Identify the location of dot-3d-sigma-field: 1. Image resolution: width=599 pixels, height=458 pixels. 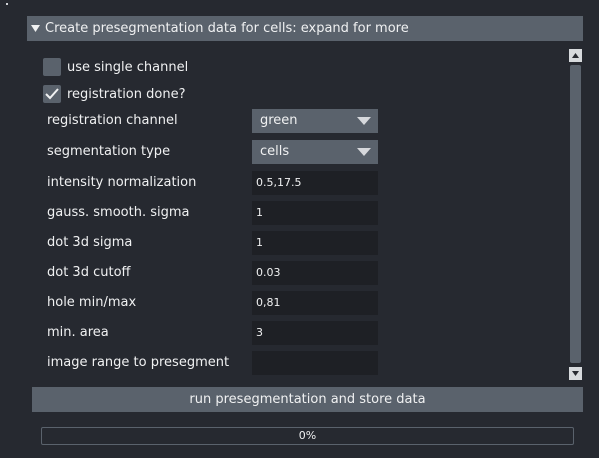
(315, 243).